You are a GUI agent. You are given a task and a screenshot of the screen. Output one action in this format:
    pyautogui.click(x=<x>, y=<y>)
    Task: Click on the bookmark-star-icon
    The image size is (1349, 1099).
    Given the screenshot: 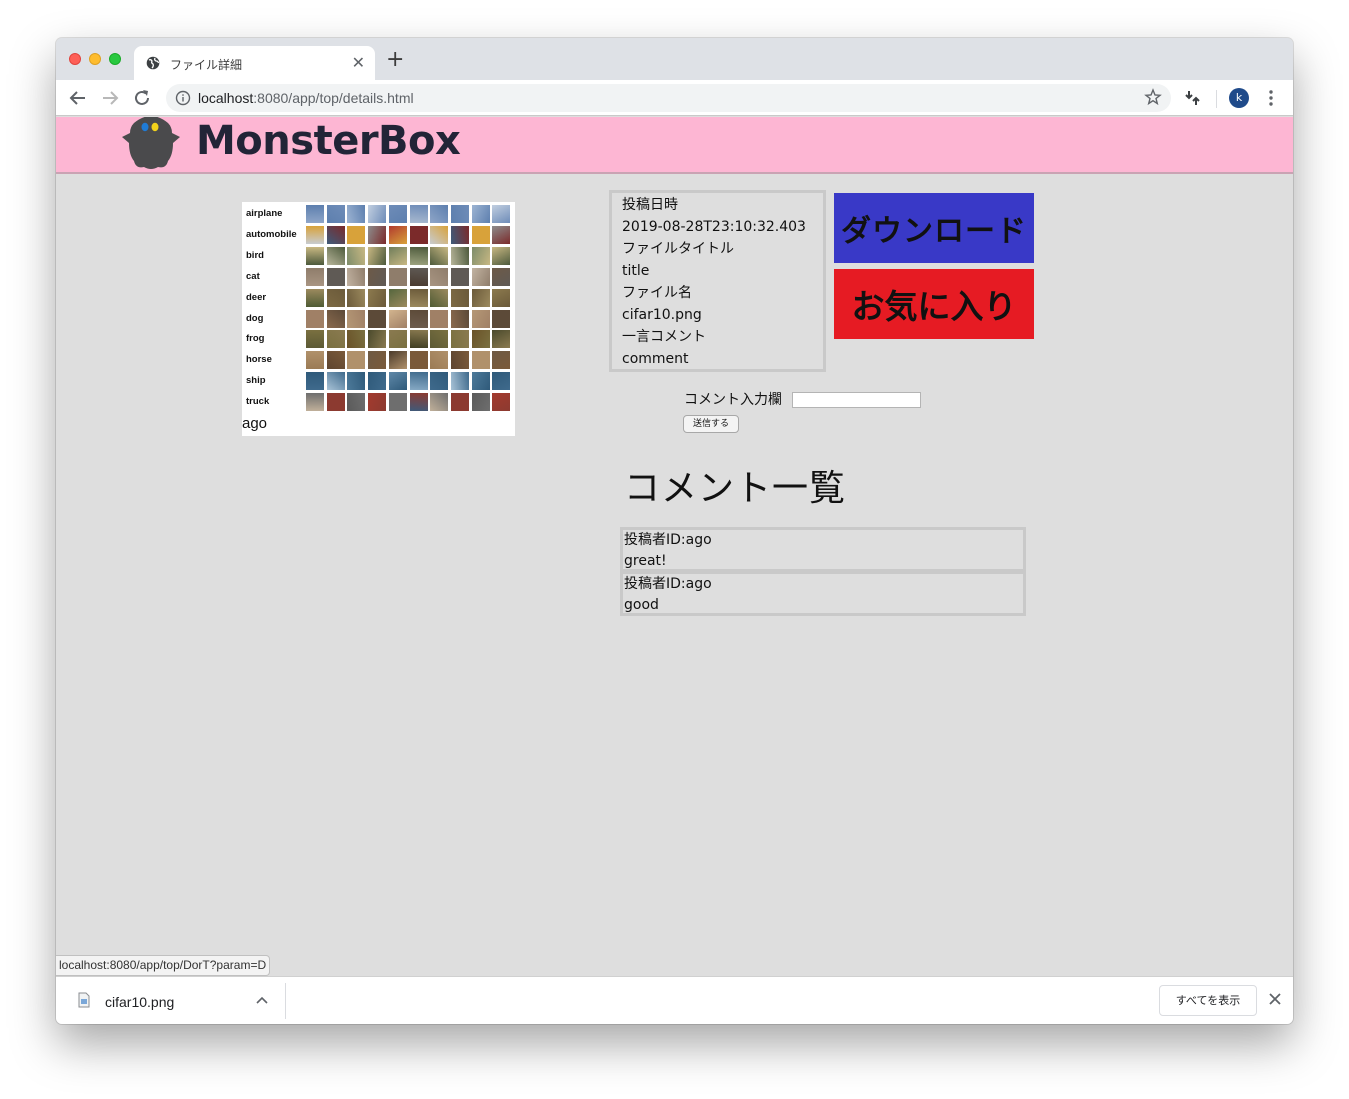 What is the action you would take?
    pyautogui.click(x=1153, y=97)
    